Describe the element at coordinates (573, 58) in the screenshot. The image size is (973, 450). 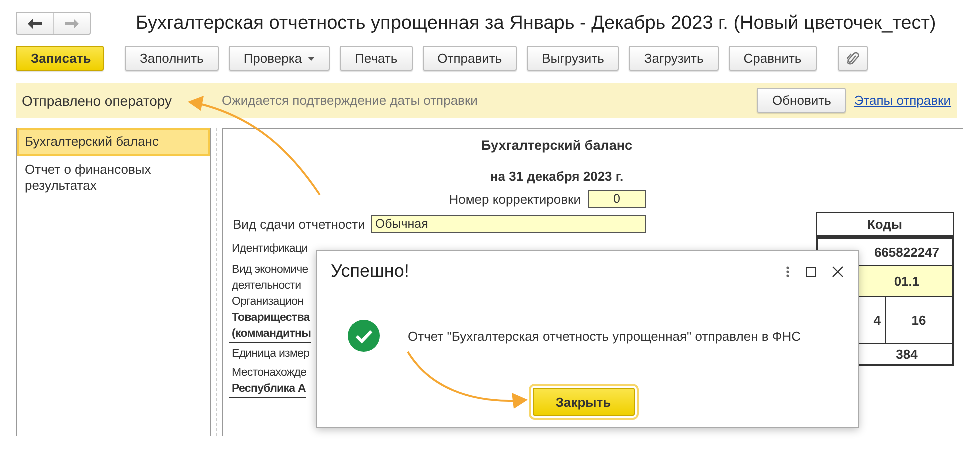
I see `toolbar-button: Выгрузить` at that location.